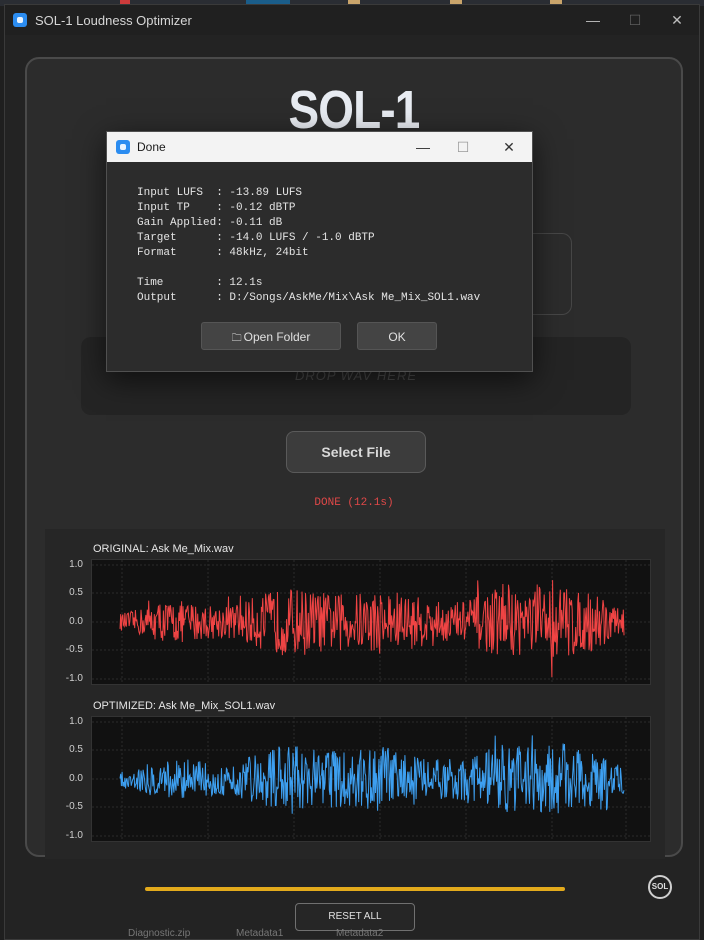  Describe the element at coordinates (236, 338) in the screenshot. I see `folder-icon: 🗀` at that location.